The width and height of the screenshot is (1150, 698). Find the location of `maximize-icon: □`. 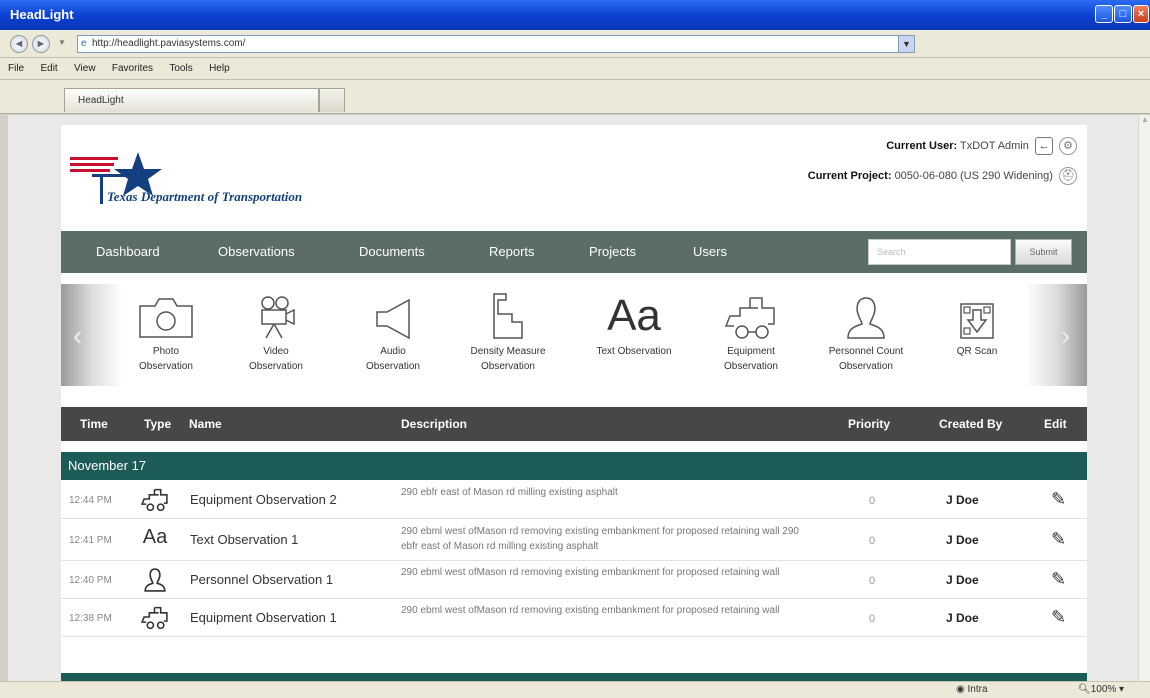

maximize-icon: □ is located at coordinates (1123, 14).